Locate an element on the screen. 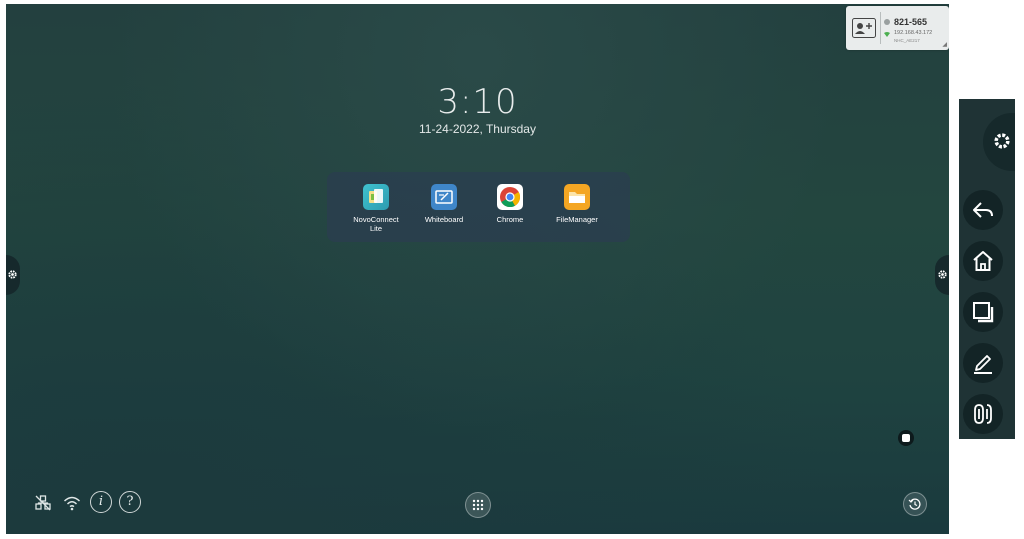 This screenshot has height=539, width=1024. side-toolbar is located at coordinates (987, 269).